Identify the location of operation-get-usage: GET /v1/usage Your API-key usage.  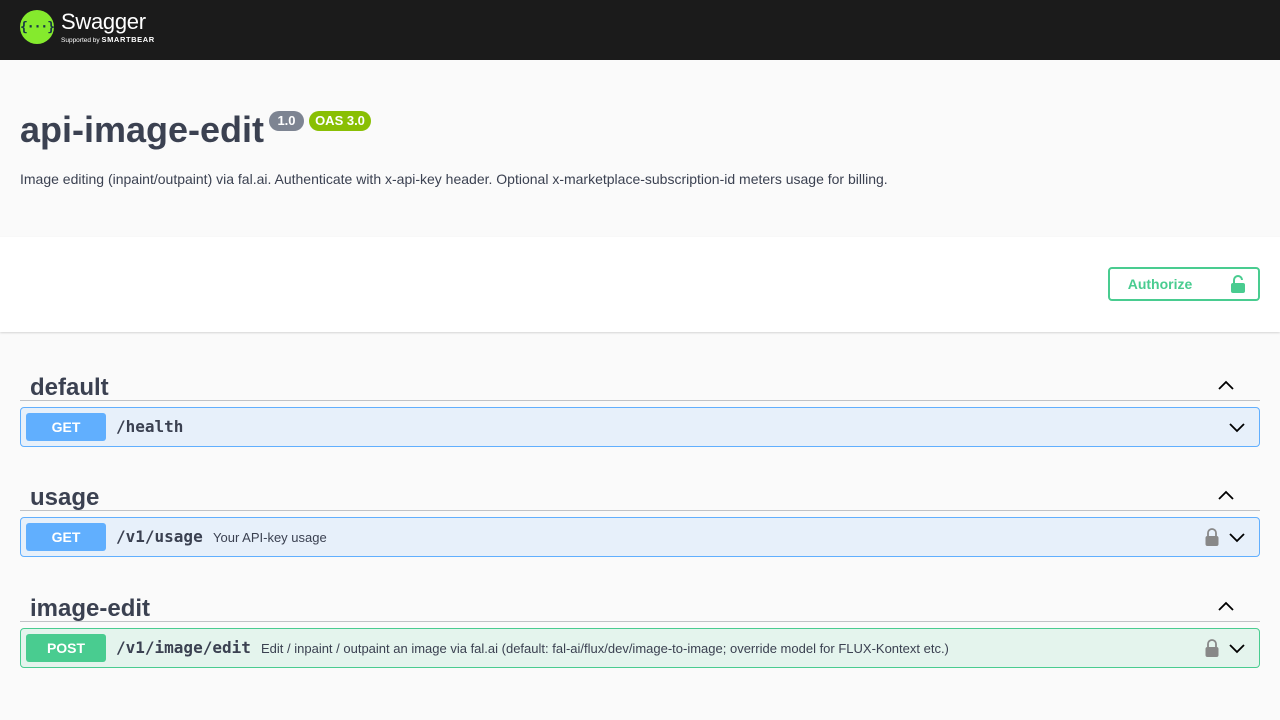
(640, 537).